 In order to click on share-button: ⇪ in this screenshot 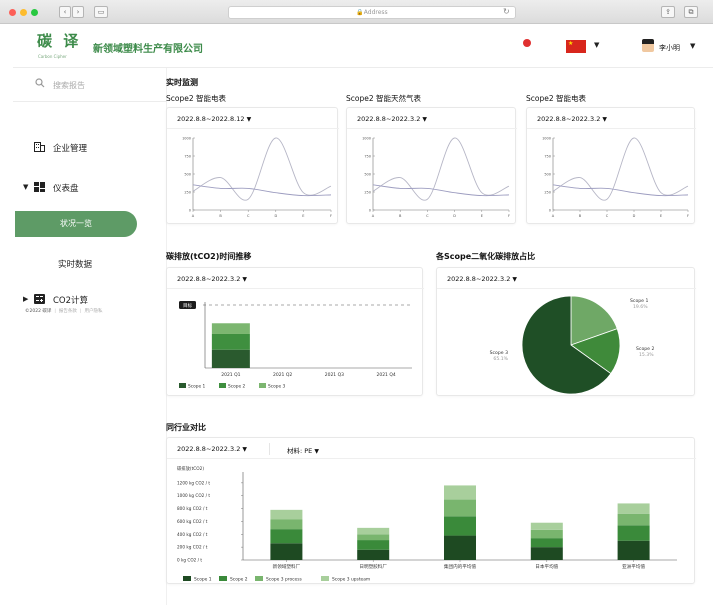, I will do `click(668, 12)`.